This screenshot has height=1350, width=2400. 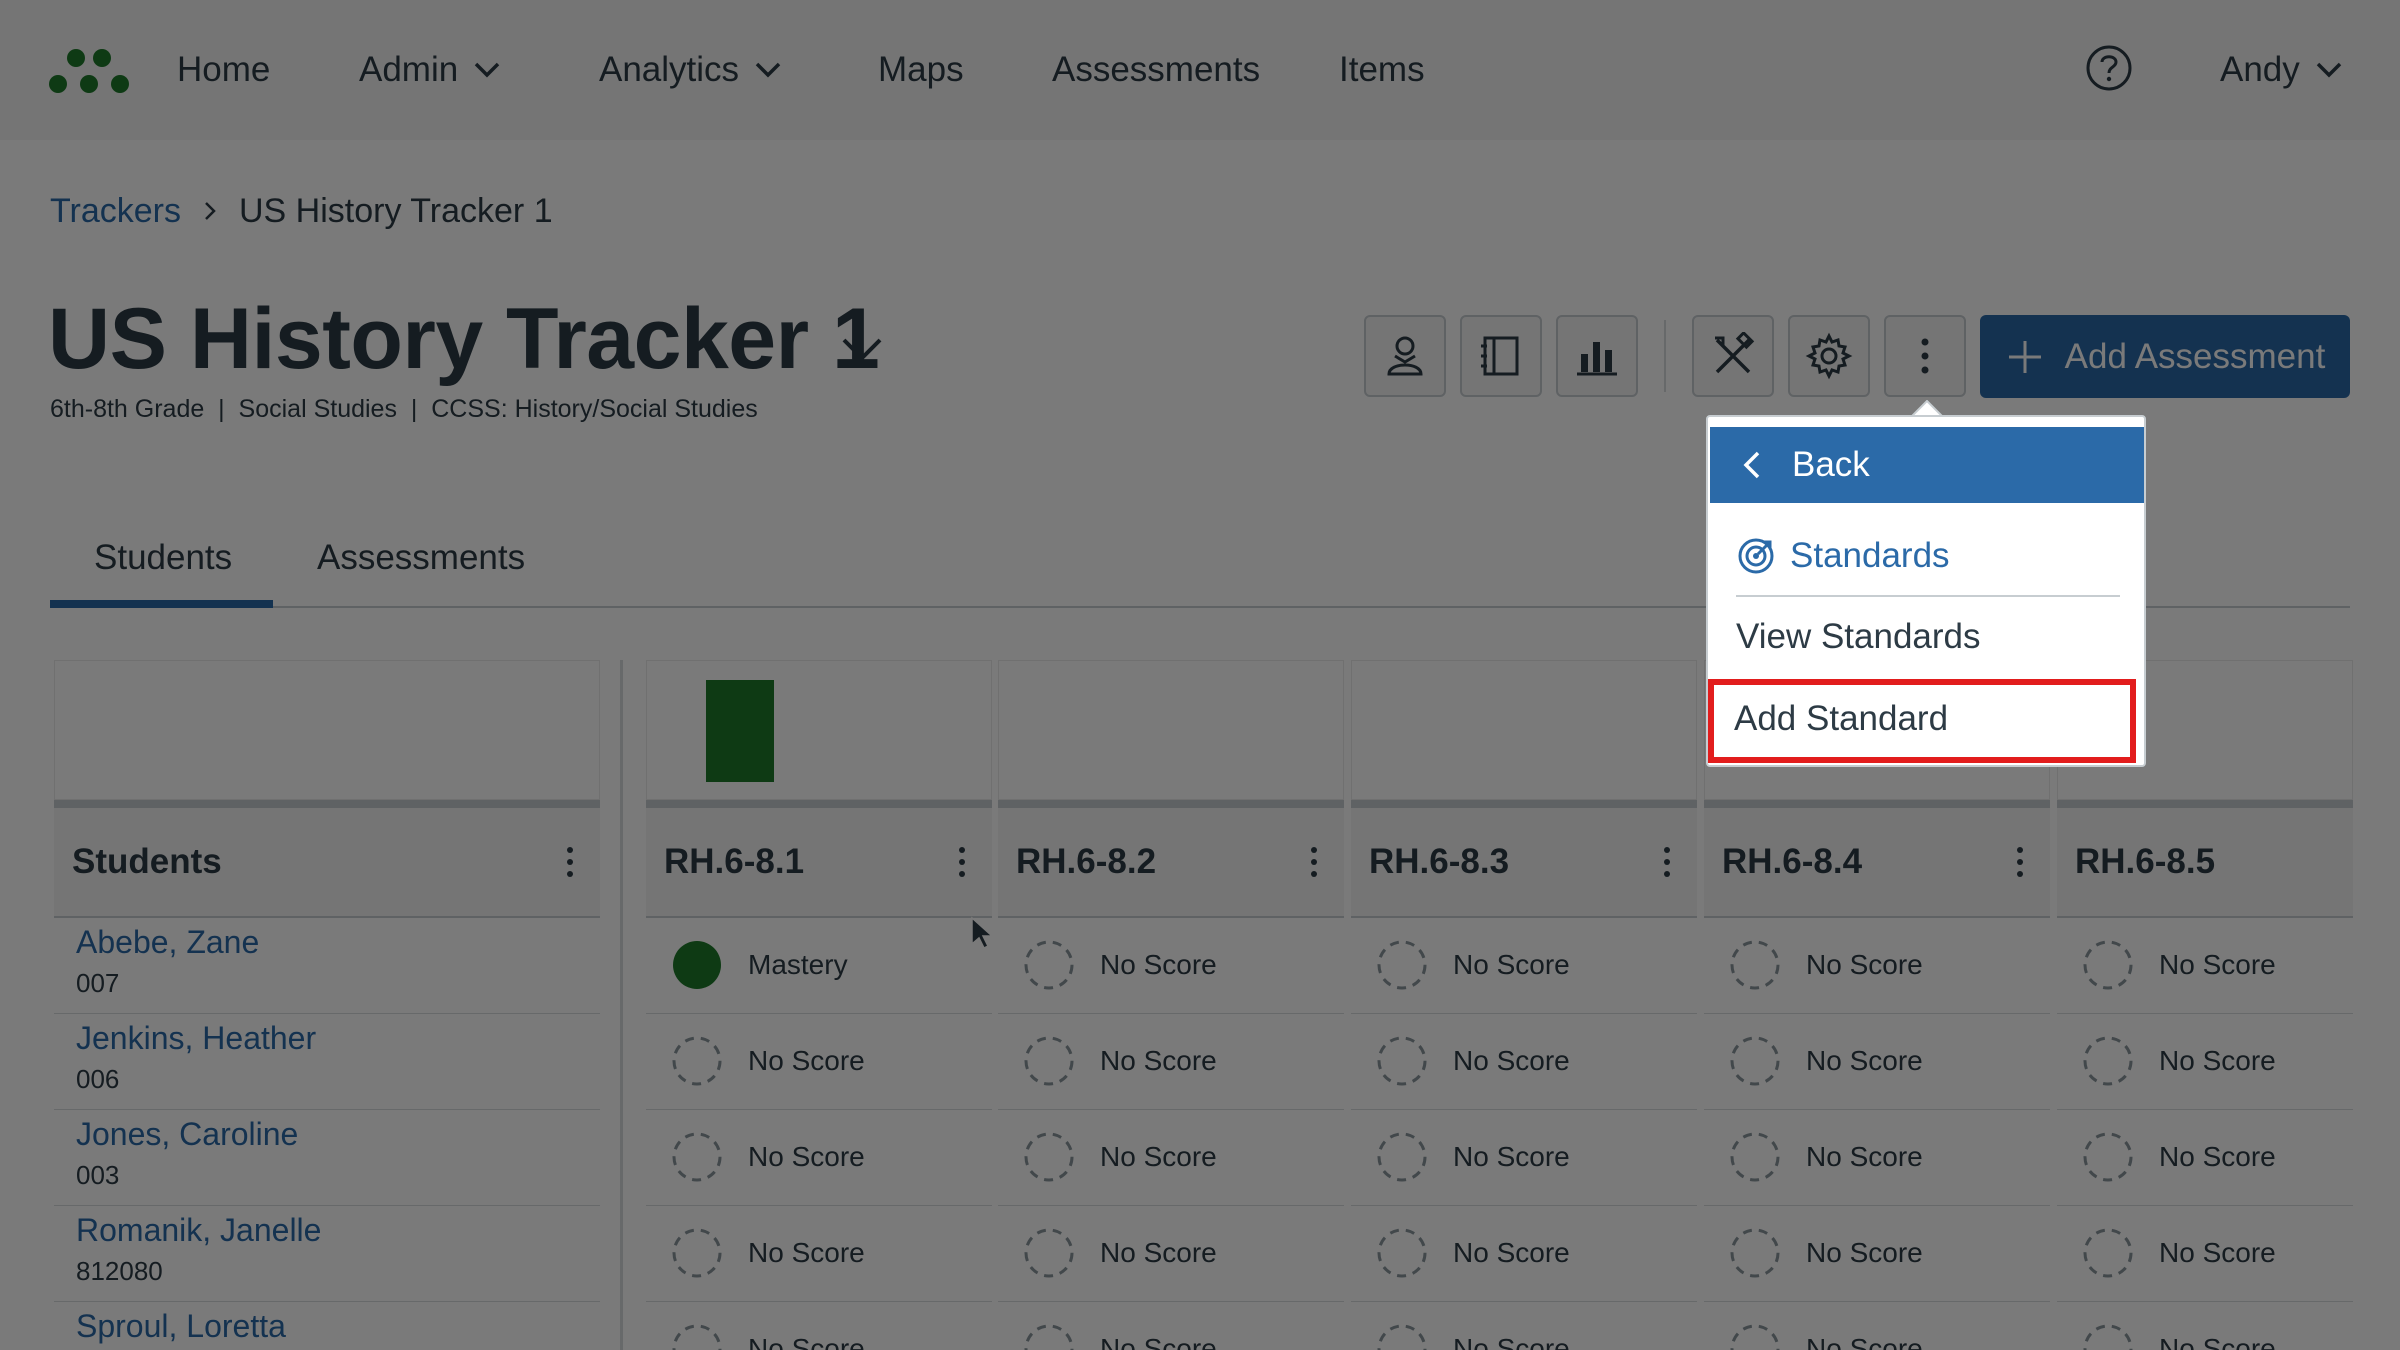 I want to click on menu-item-view-standards: View Standards, so click(x=1858, y=637).